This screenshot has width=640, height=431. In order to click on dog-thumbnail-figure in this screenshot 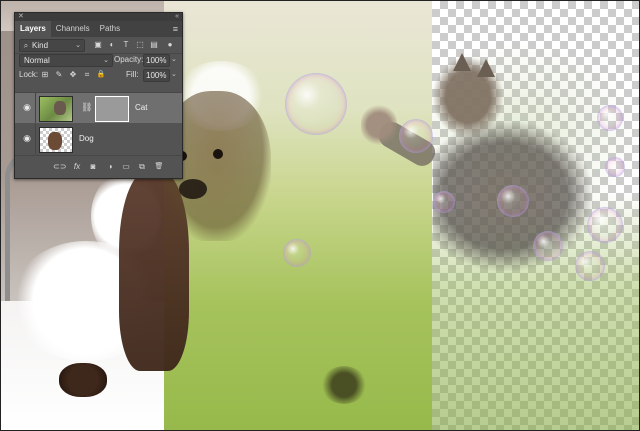, I will do `click(55, 141)`.